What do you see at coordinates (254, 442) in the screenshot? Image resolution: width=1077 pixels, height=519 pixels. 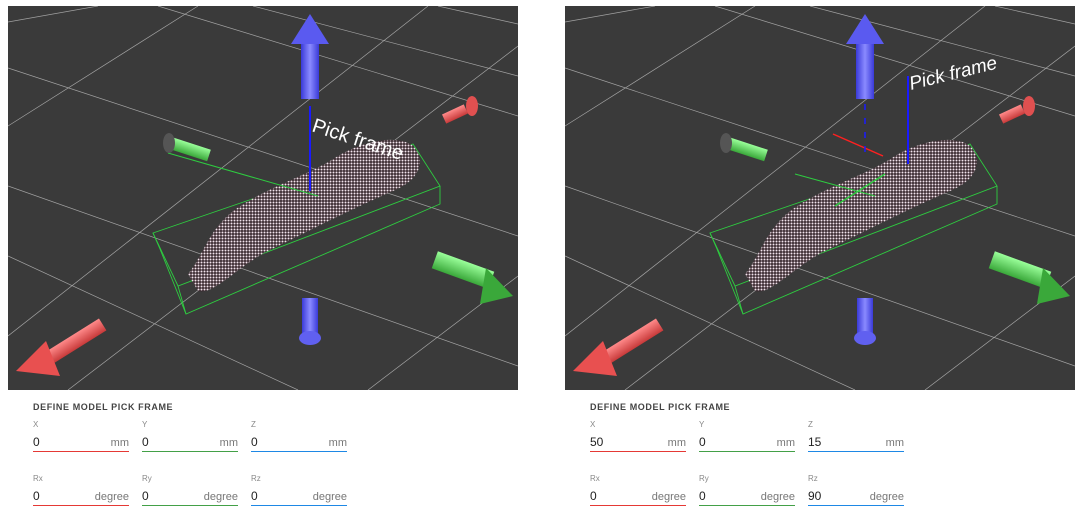 I see `z-value: 0` at bounding box center [254, 442].